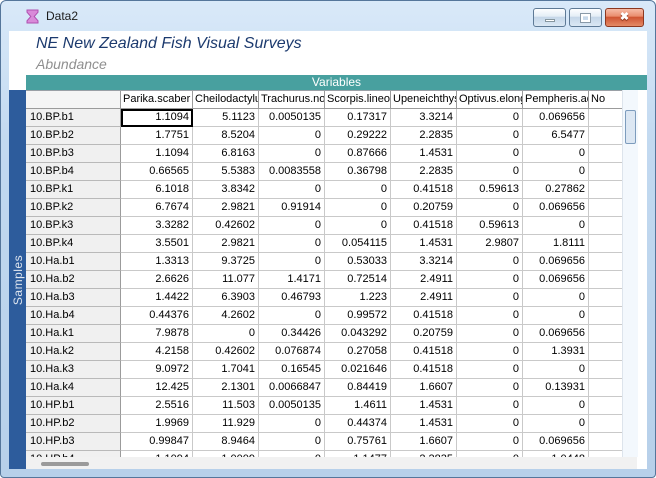 This screenshot has width=656, height=478. Describe the element at coordinates (328, 16) in the screenshot. I see `title-bar: Data2 ✖` at that location.